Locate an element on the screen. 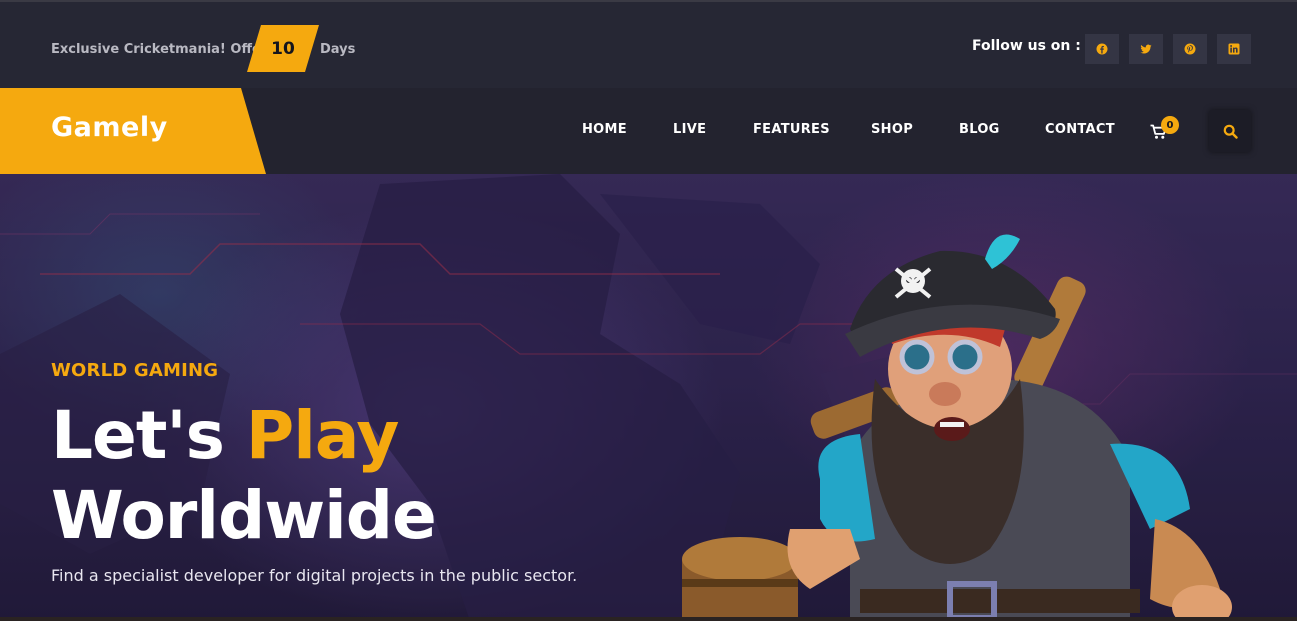  facebook-link is located at coordinates (1102, 49).